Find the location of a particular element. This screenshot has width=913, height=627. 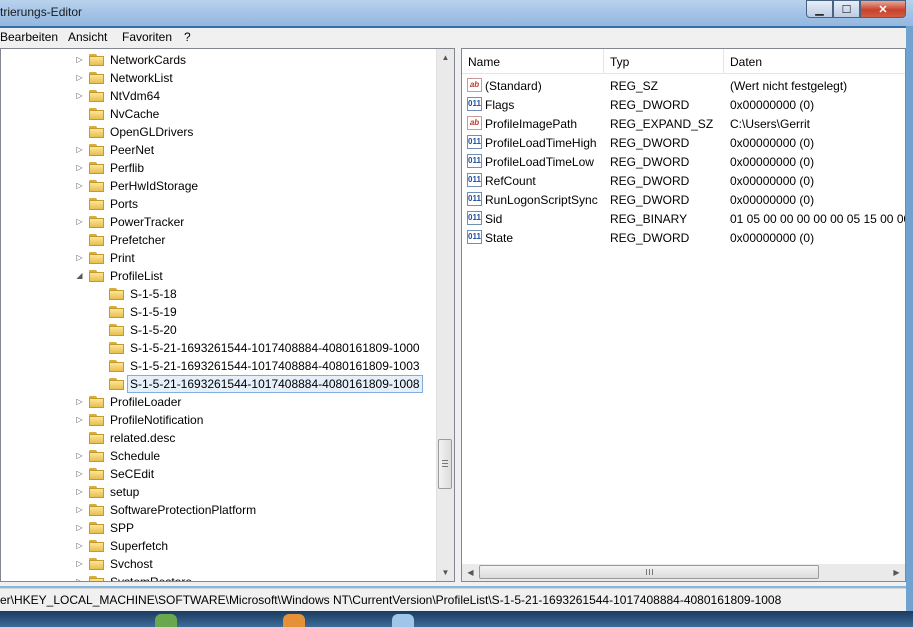

menu-favoriten: Favoriten is located at coordinates (147, 37).